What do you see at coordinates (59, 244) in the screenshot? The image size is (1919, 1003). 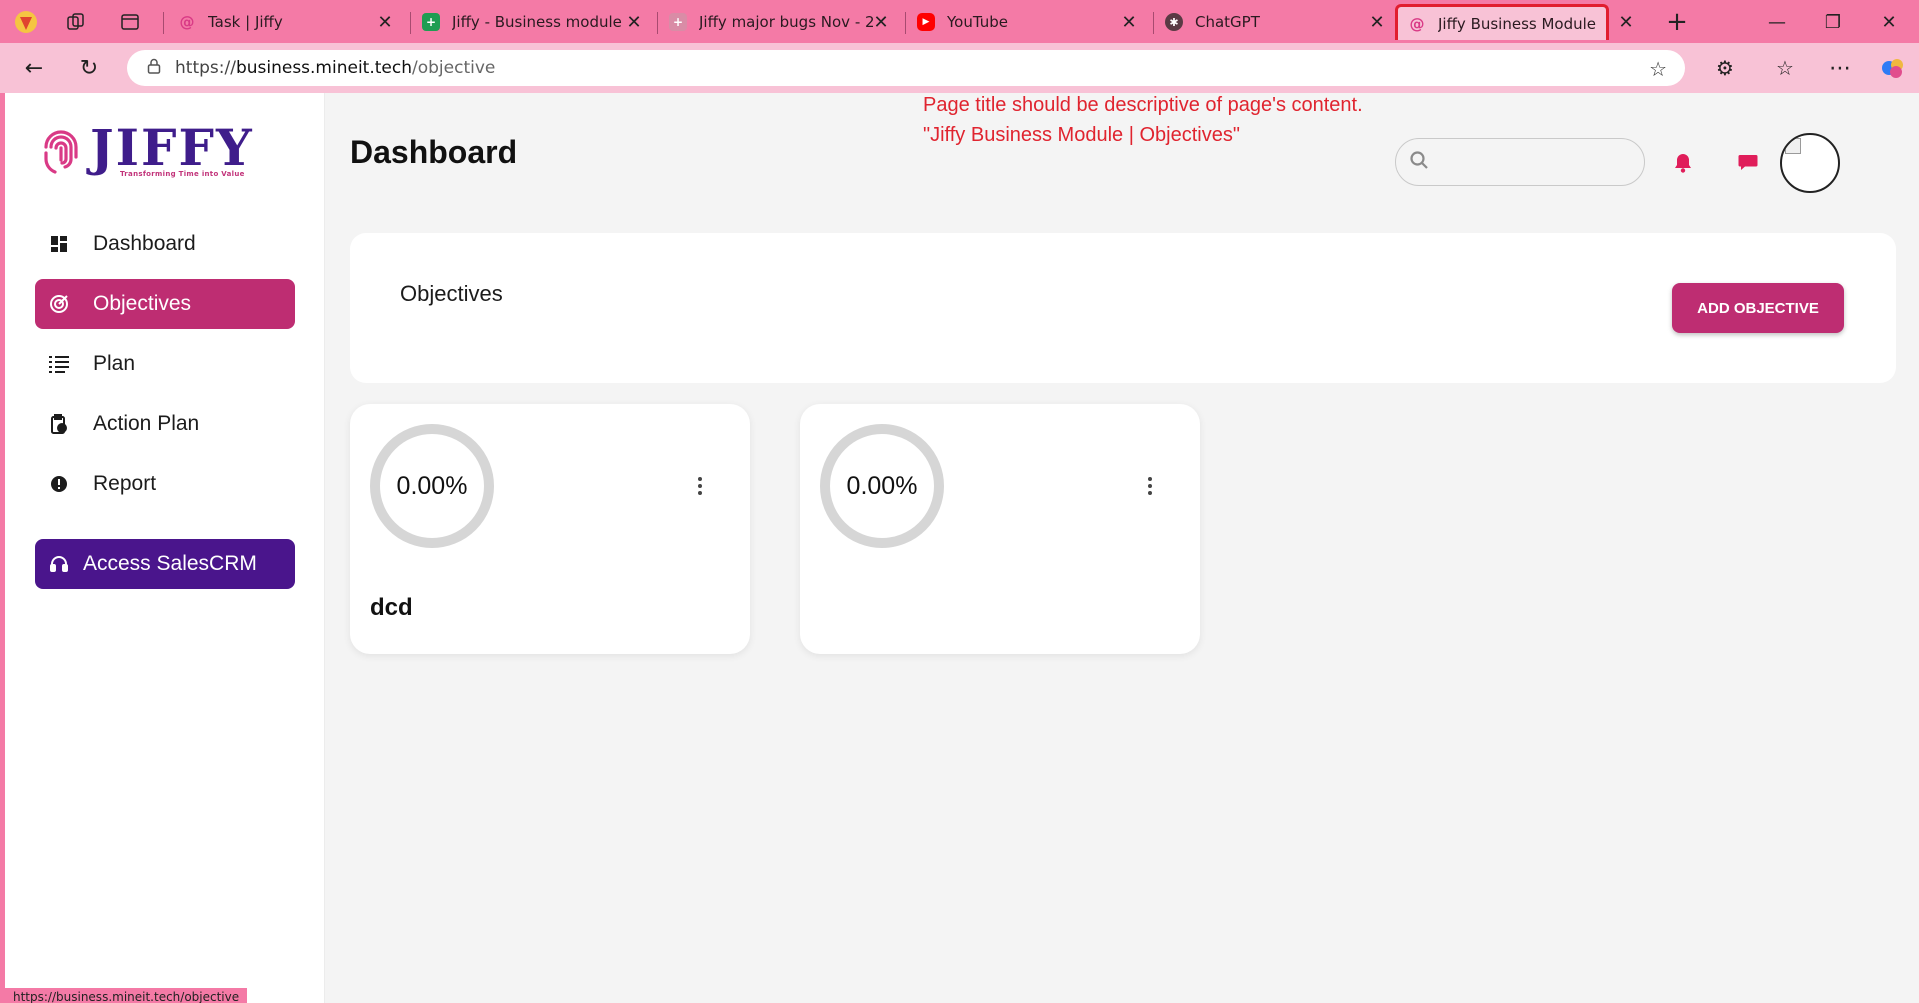 I see `dashboard-grid-icon` at bounding box center [59, 244].